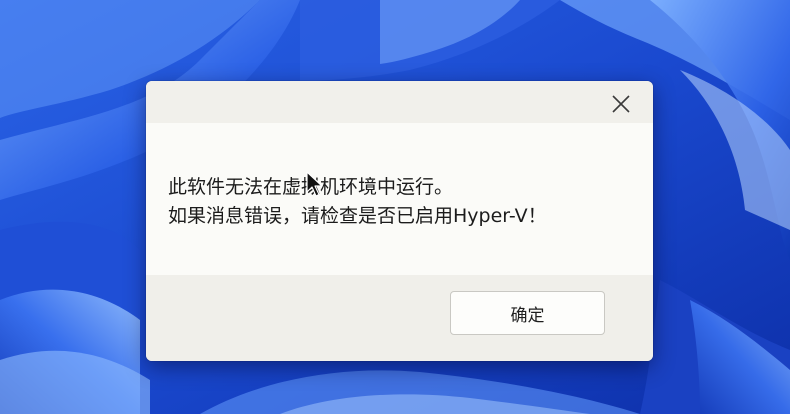 The width and height of the screenshot is (790, 414). I want to click on close-icon, so click(621, 104).